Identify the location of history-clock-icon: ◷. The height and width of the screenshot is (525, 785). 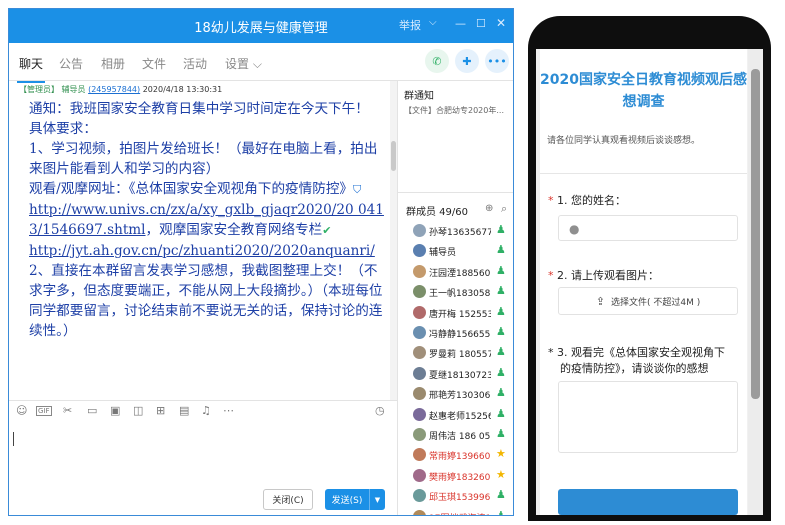
(380, 410).